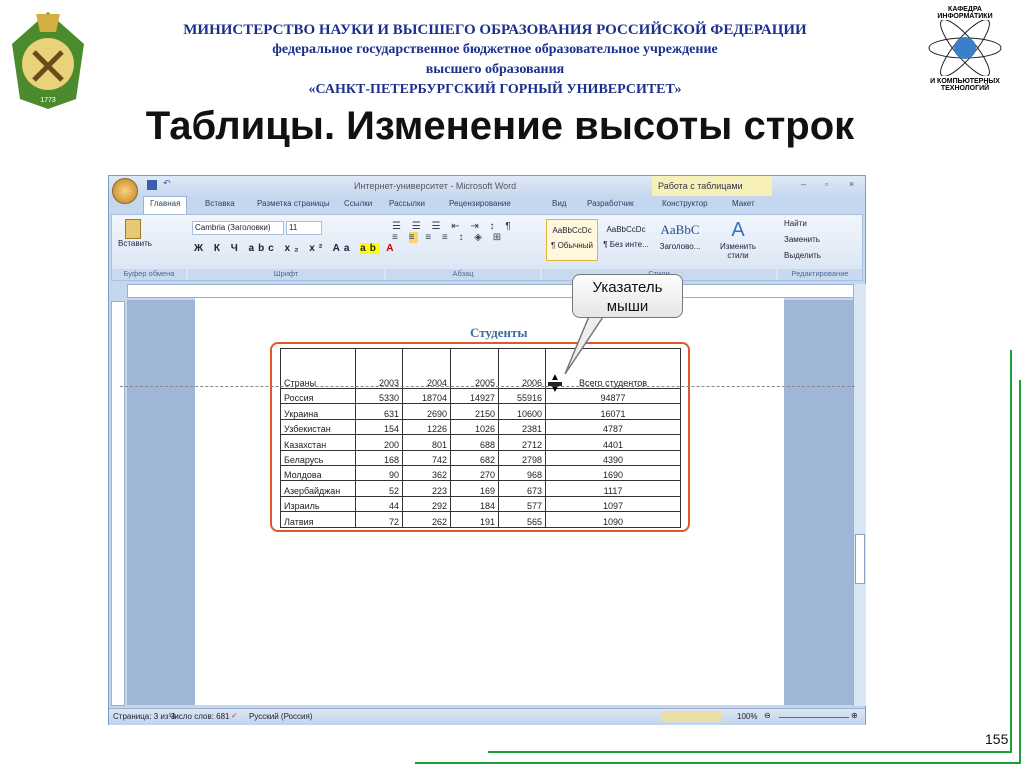 This screenshot has height=767, width=1024. Describe the element at coordinates (803, 184) in the screenshot. I see `minimize-button: –` at that location.